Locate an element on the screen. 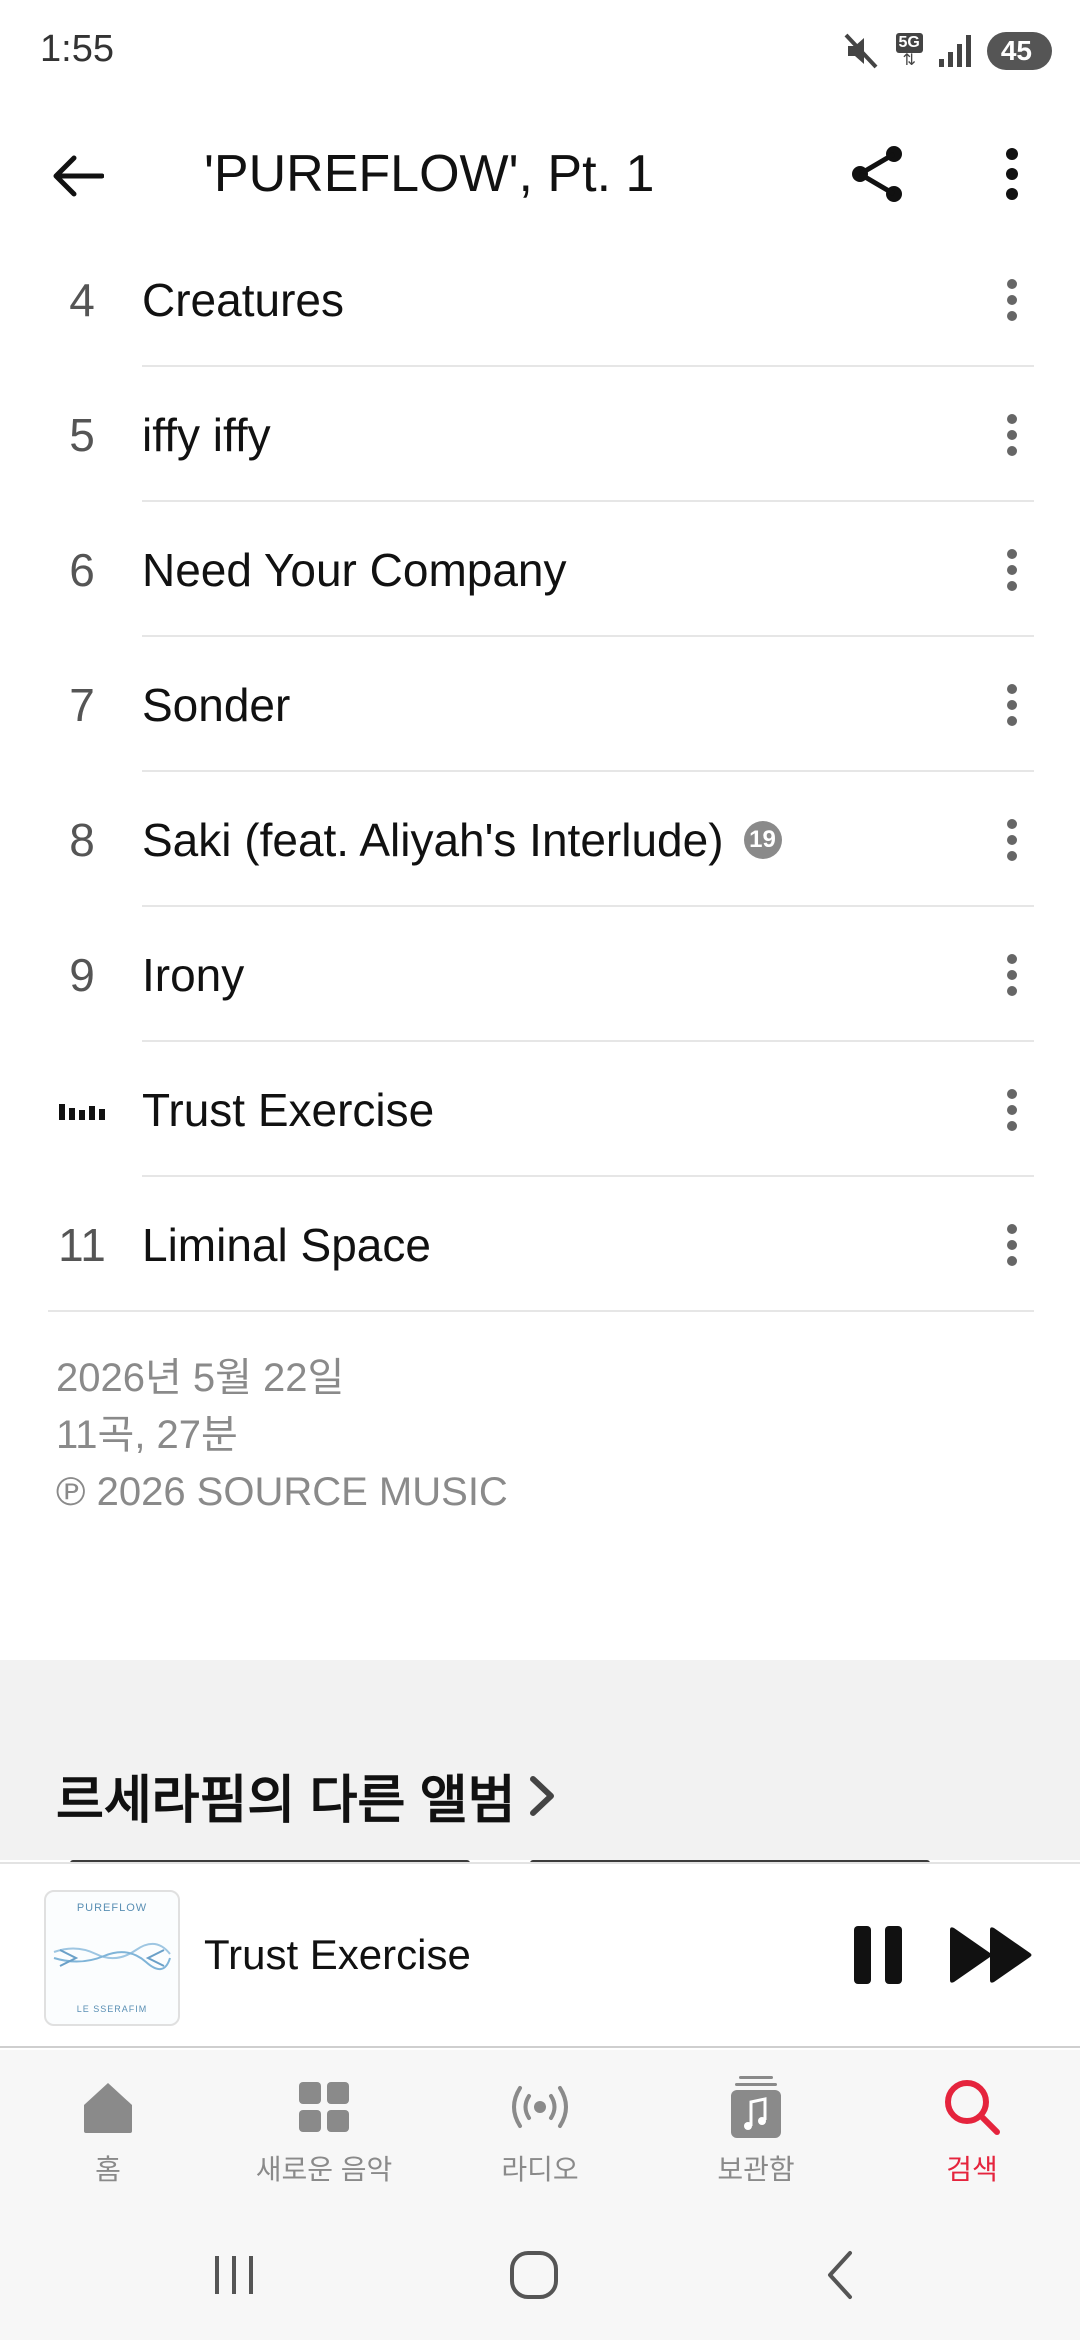 The height and width of the screenshot is (2340, 1080). now-playing-indicator is located at coordinates (82, 1109).